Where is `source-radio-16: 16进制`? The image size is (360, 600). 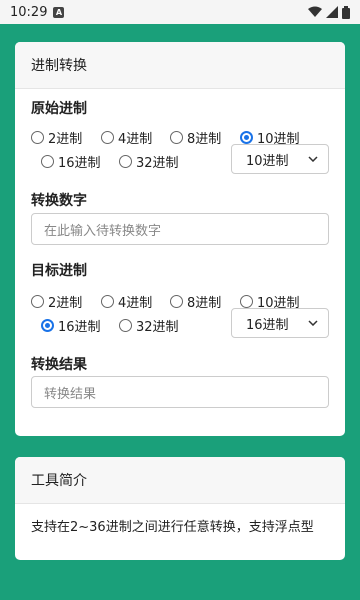 source-radio-16: 16进制 is located at coordinates (71, 161).